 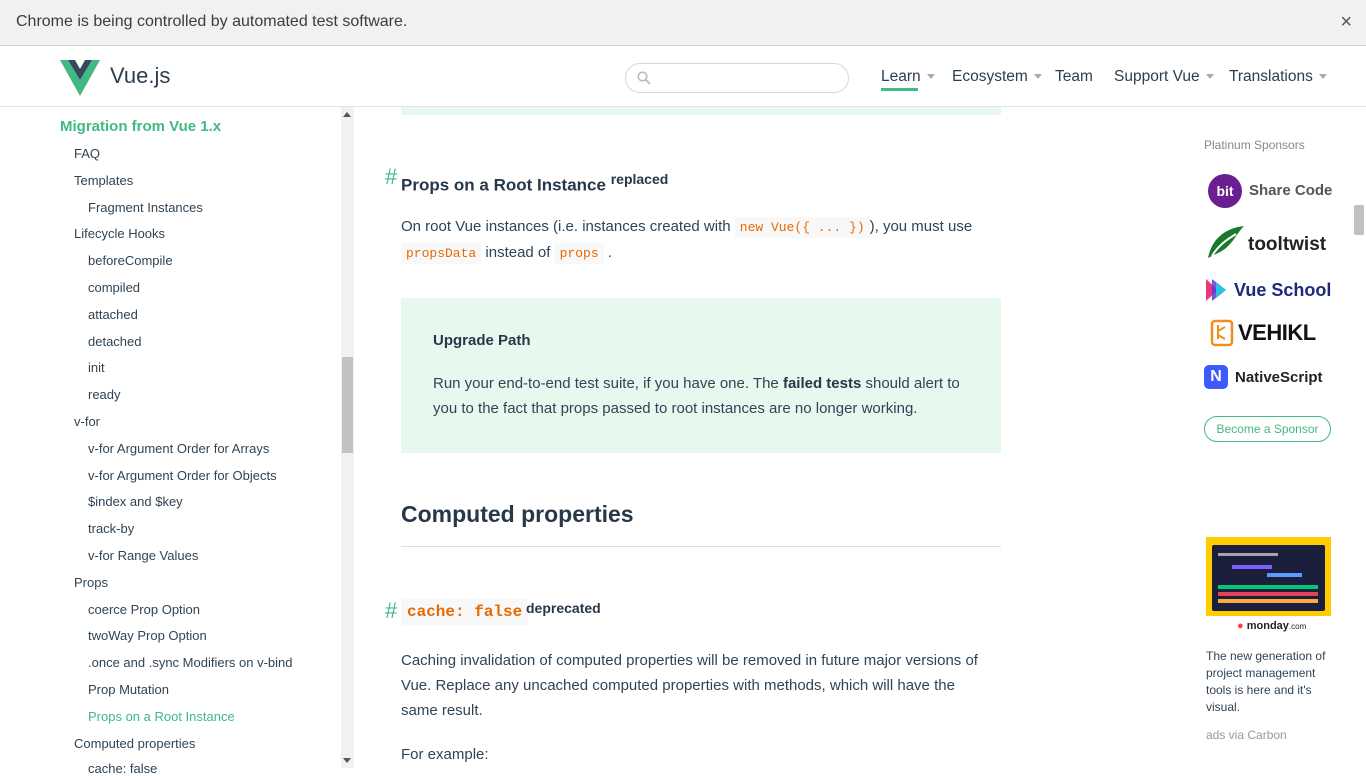 I want to click on sidebar-item-fragment-instances: Fragment Instances, so click(x=145, y=207).